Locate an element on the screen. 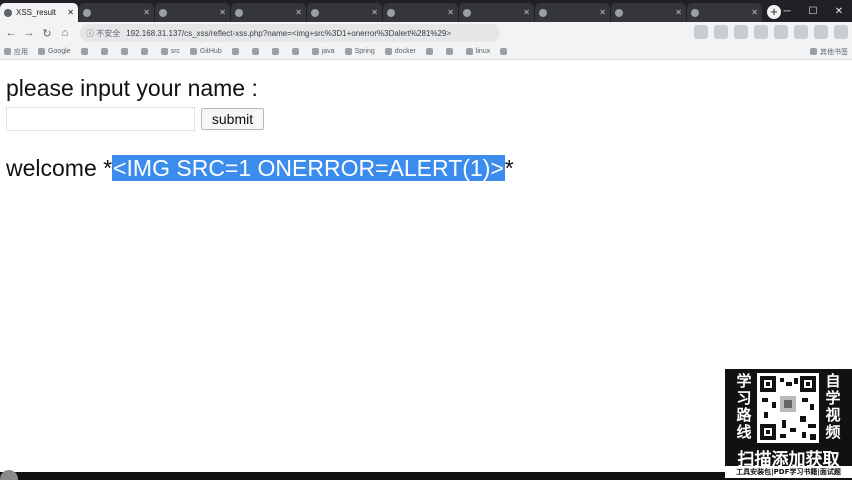 This screenshot has height=480, width=852. maximize-icon: ☐ is located at coordinates (813, 11).